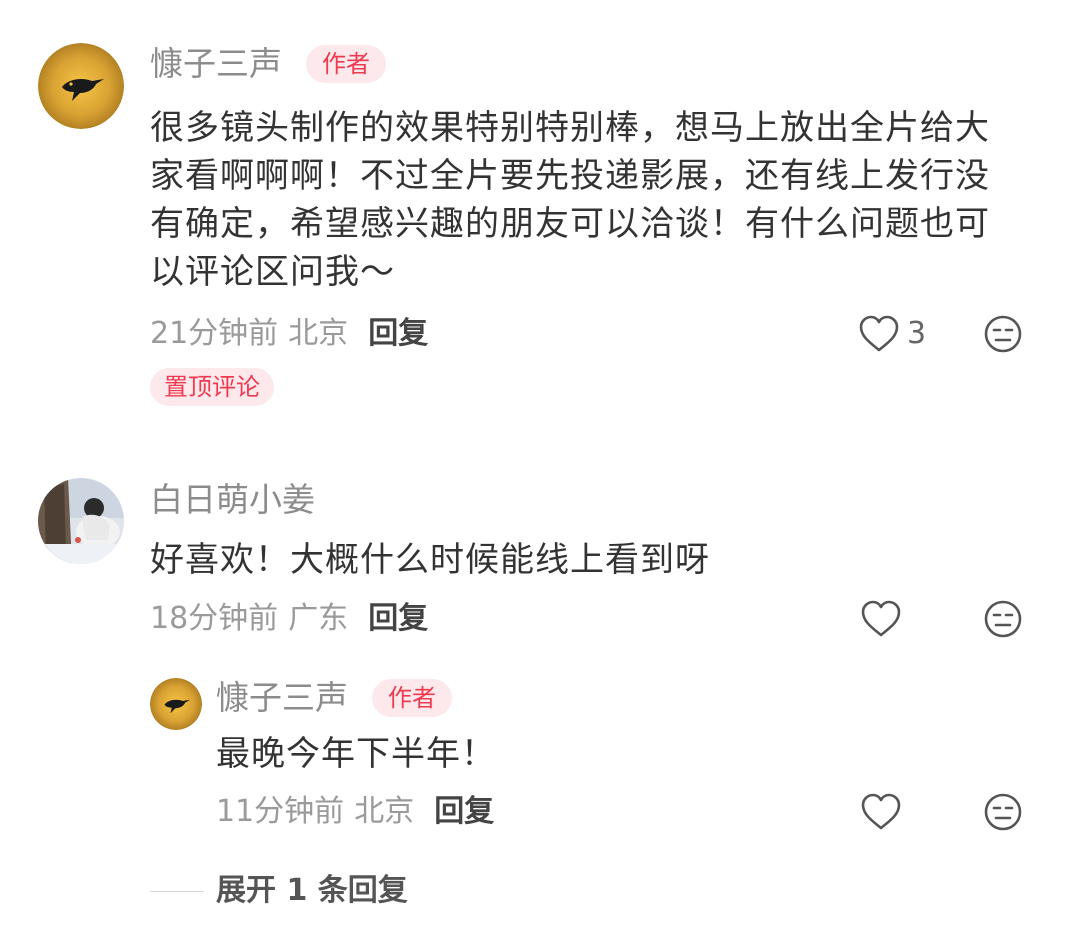 The height and width of the screenshot is (941, 1080). I want to click on expand-replies-button: 展开 1 条回复, so click(312, 891).